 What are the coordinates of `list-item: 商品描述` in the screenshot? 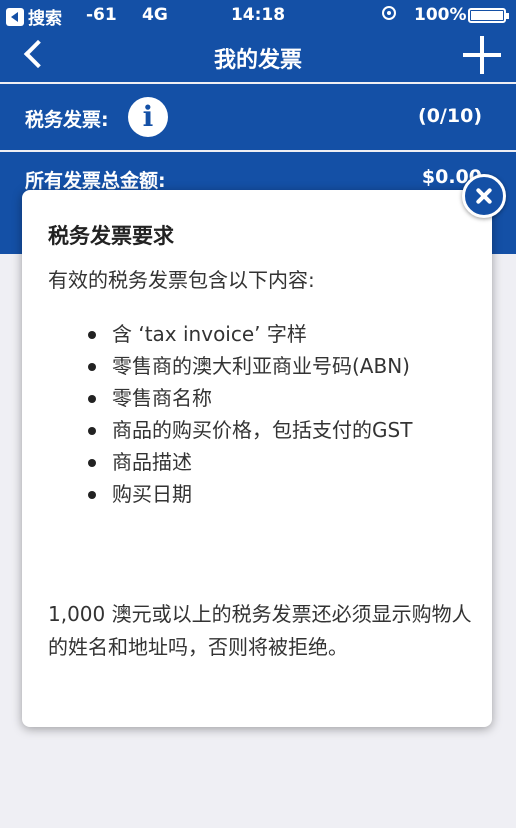 It's located at (258, 462).